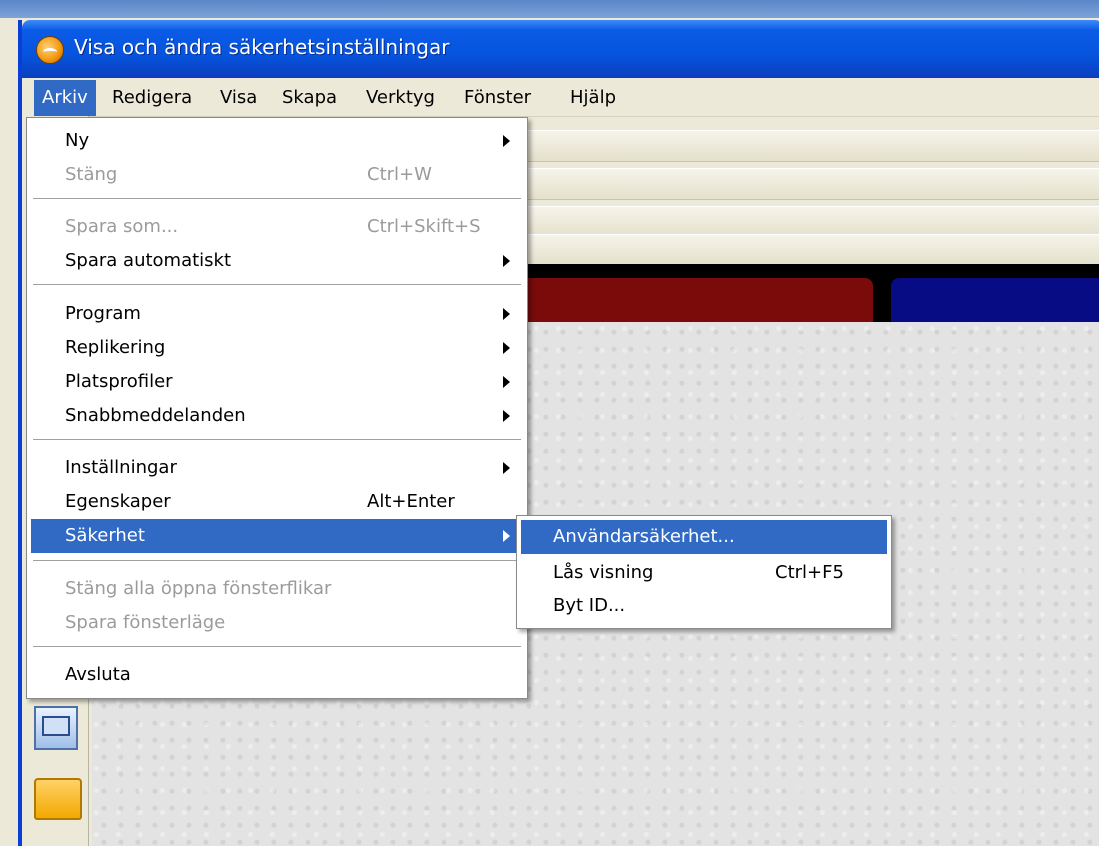  Describe the element at coordinates (411, 501) in the screenshot. I see `menu-item-shortcut: Alt+Enter` at that location.